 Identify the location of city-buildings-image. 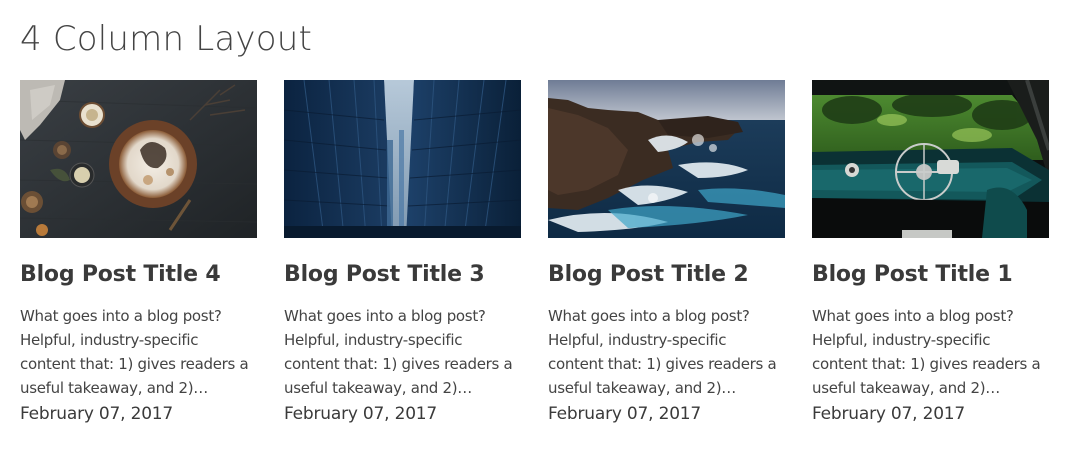
(402, 159).